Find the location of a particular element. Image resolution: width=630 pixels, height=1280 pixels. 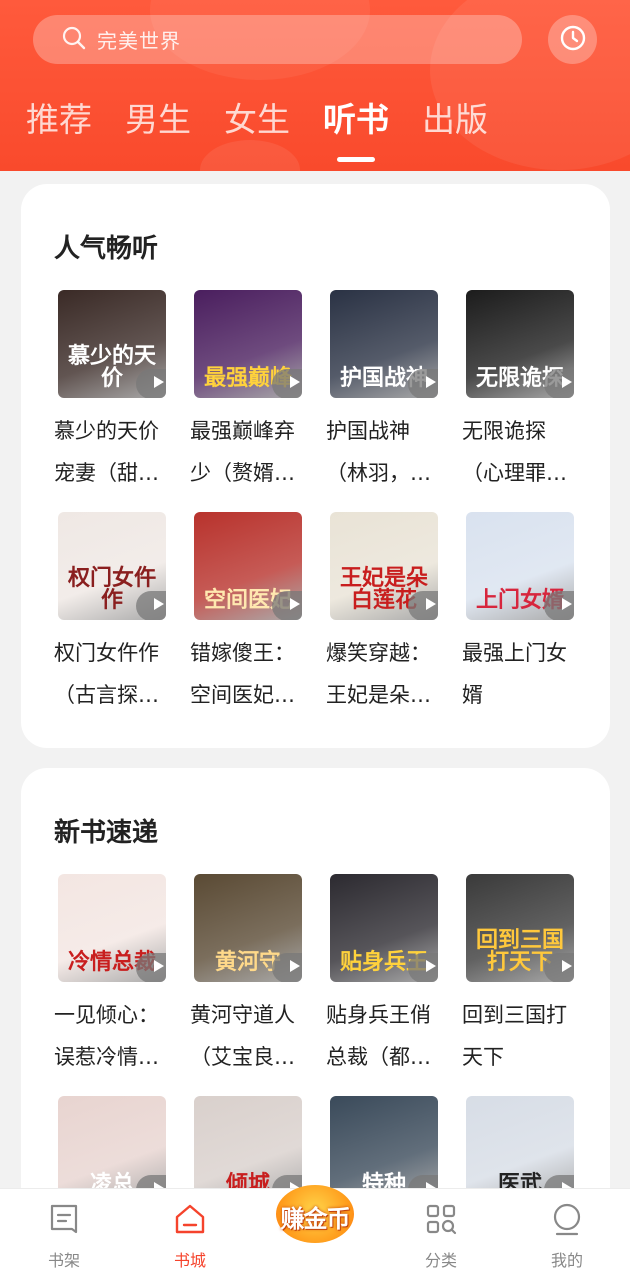

nav-category: 分类 is located at coordinates (441, 1236).